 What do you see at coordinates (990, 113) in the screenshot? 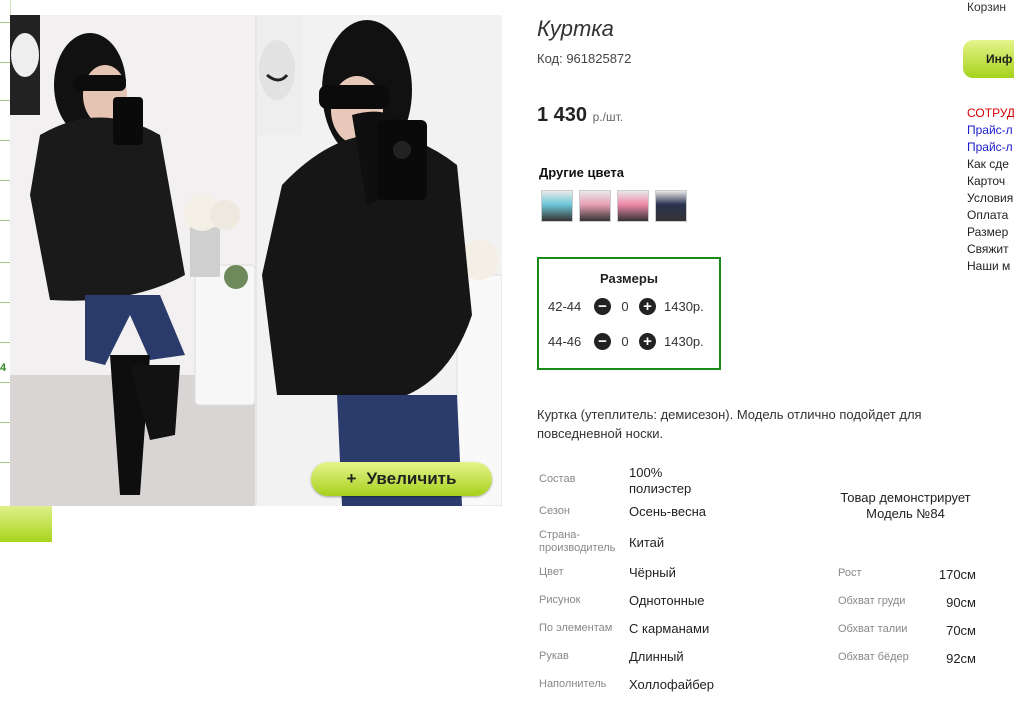
I see `sidebar-link: СОТРУД` at bounding box center [990, 113].